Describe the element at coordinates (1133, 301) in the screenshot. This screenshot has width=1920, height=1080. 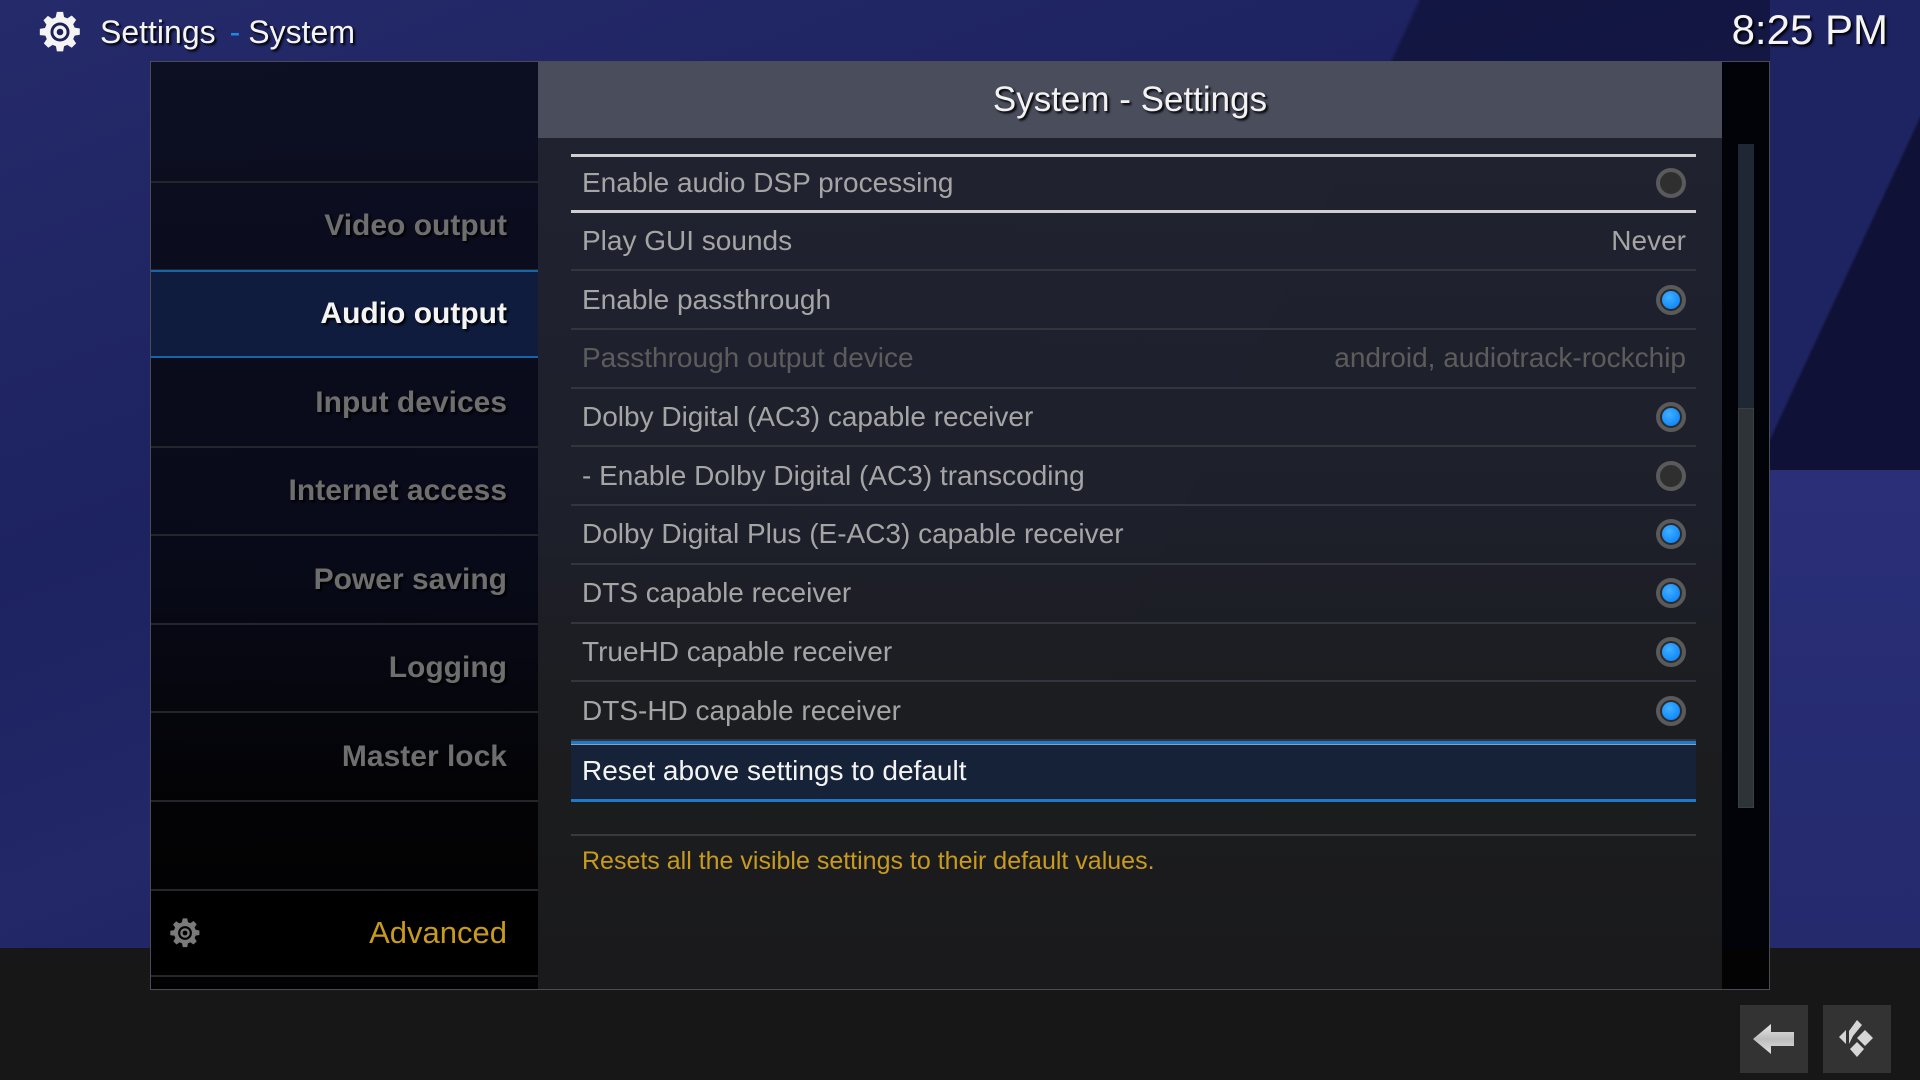
I see `setting-row-enable-passthrough: Enable passthrough` at that location.